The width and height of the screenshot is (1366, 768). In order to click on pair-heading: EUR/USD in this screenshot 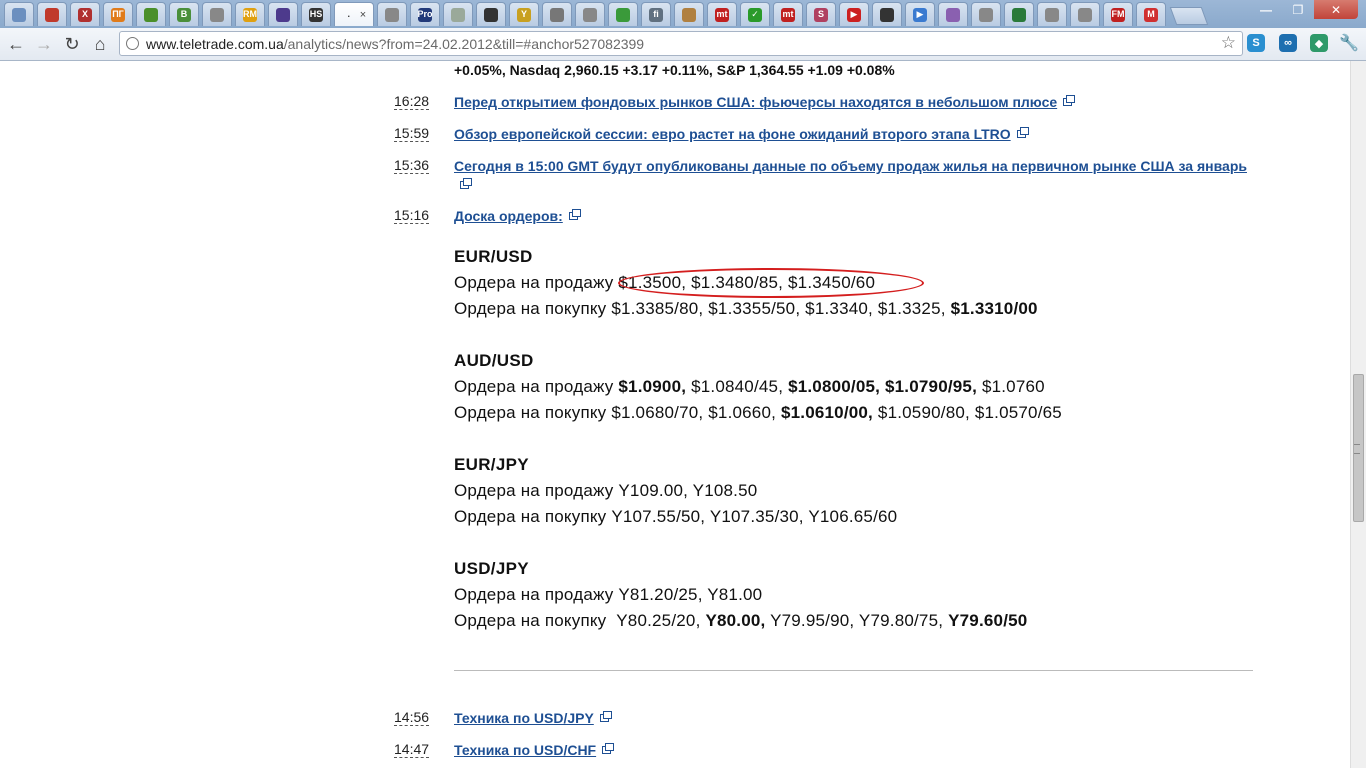, I will do `click(493, 256)`.